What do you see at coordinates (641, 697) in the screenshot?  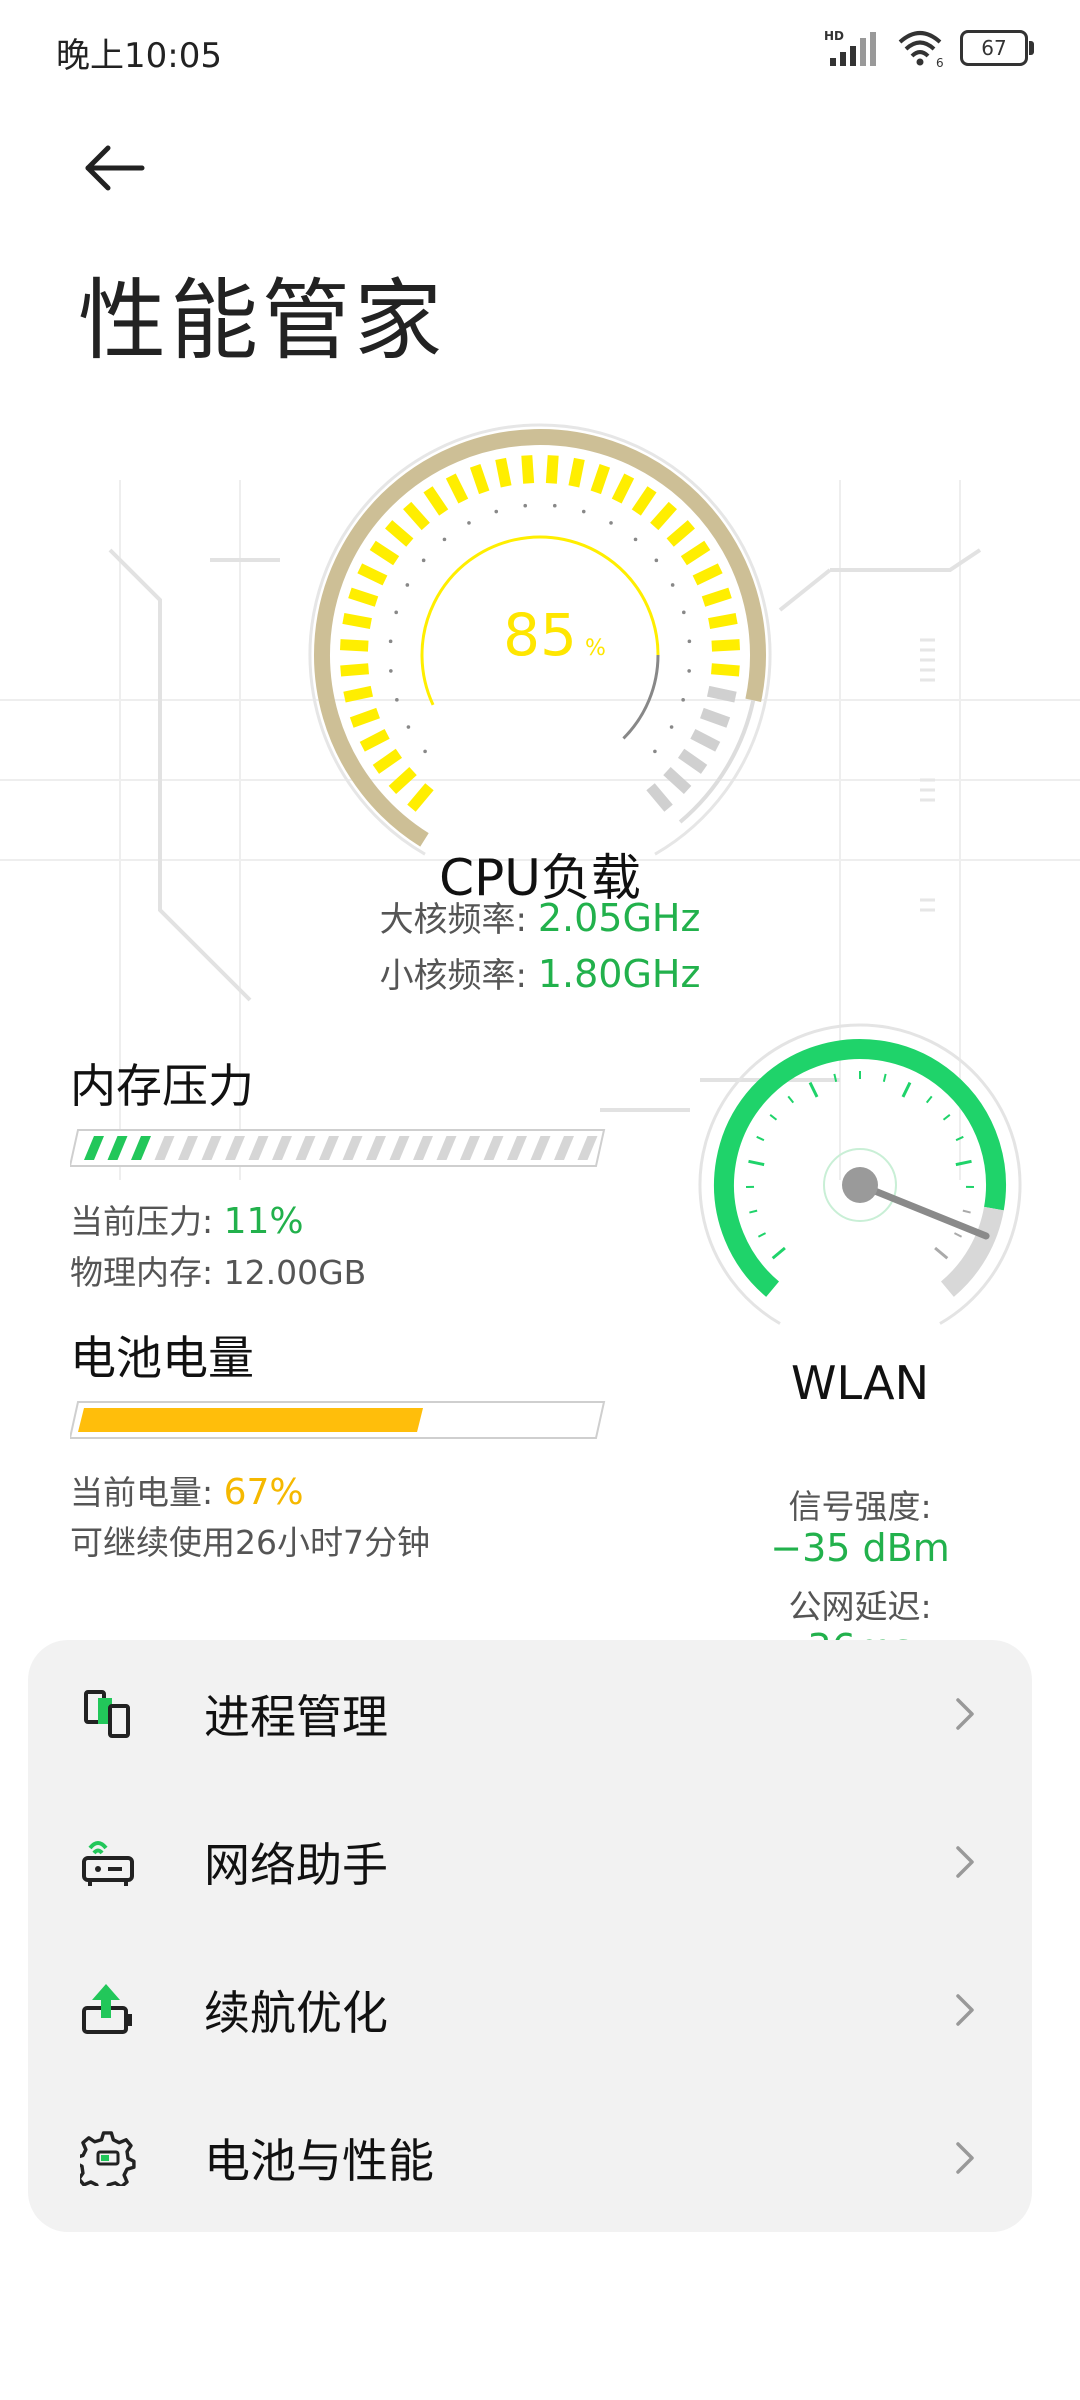 I see `cpu-inner-arc-rest` at bounding box center [641, 697].